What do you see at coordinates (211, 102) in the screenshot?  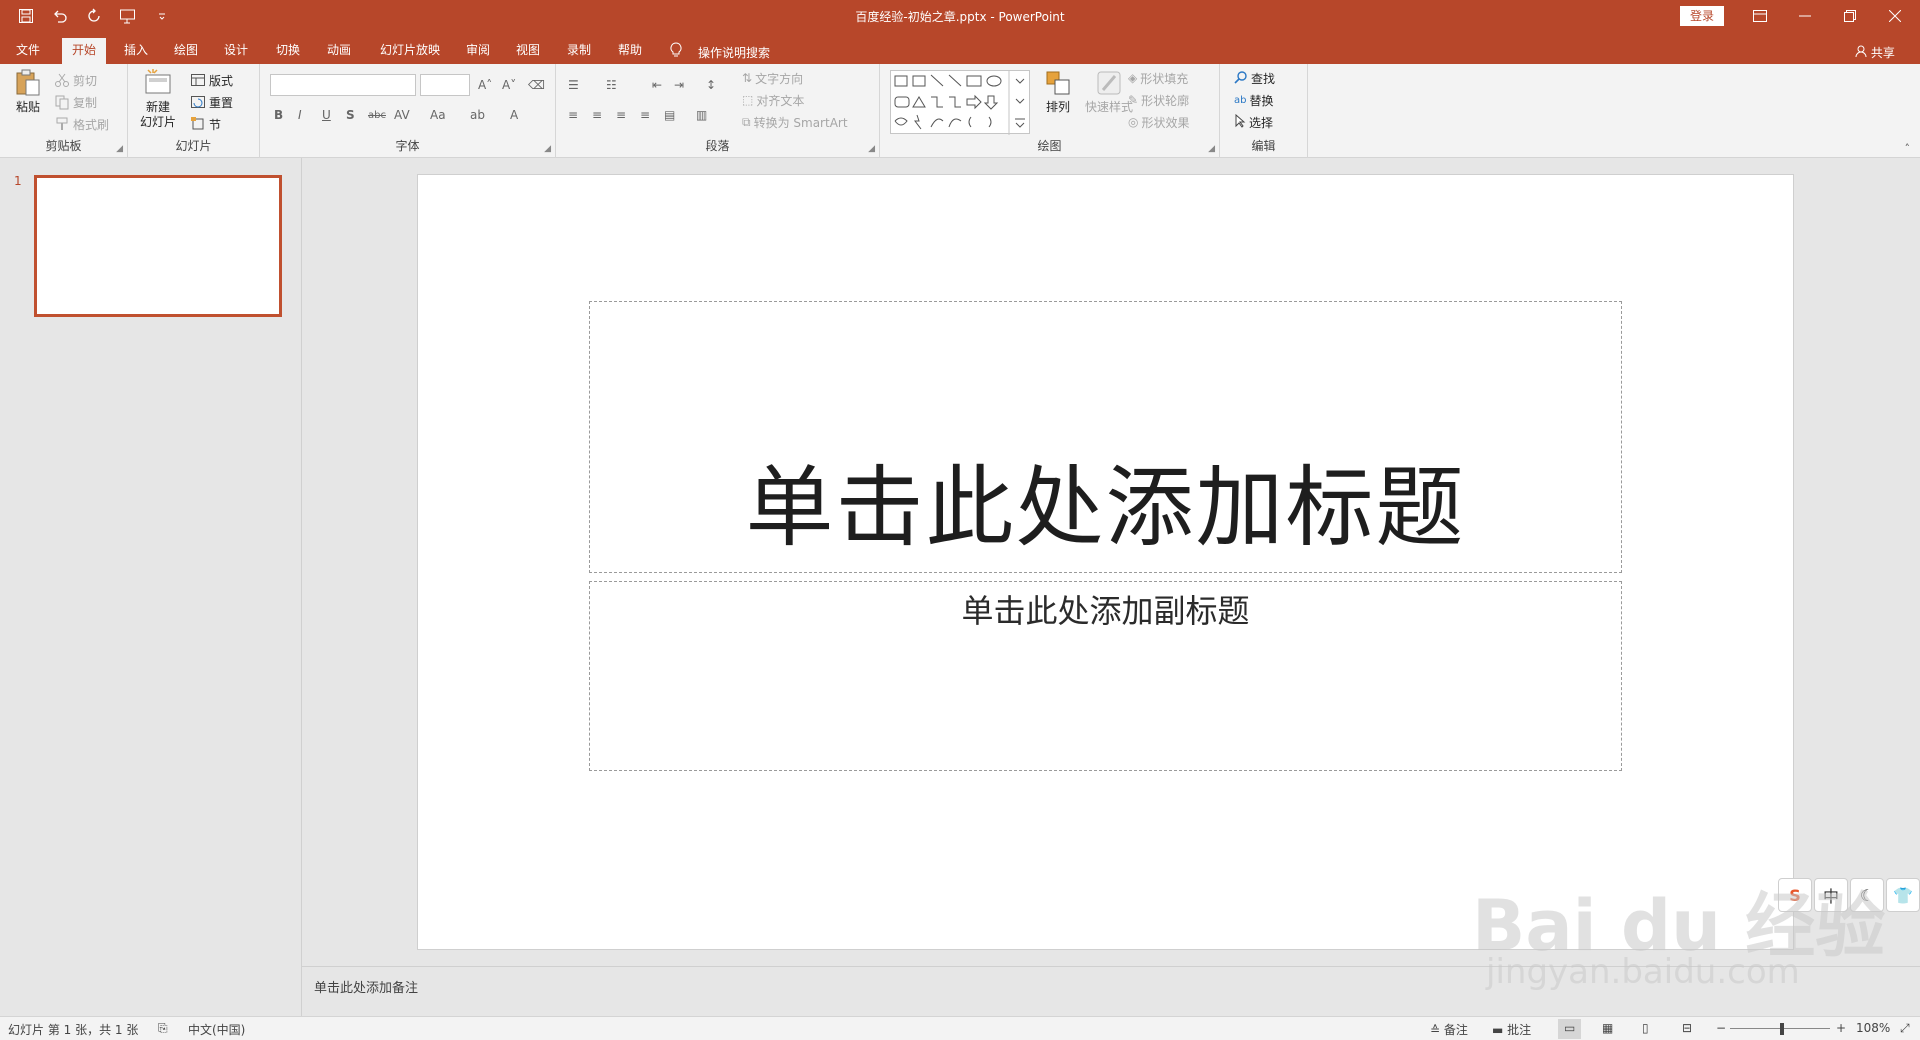 I see `reset-button: 重置` at bounding box center [211, 102].